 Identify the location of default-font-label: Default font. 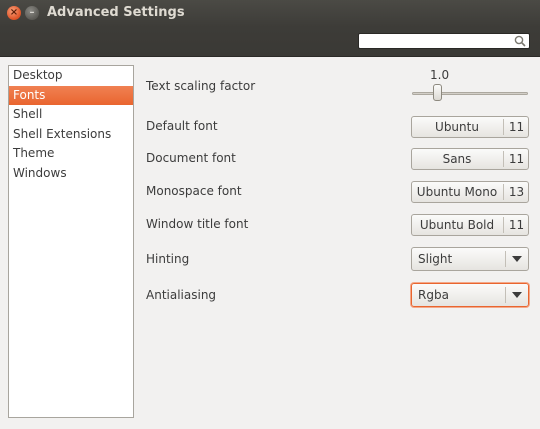
(182, 126).